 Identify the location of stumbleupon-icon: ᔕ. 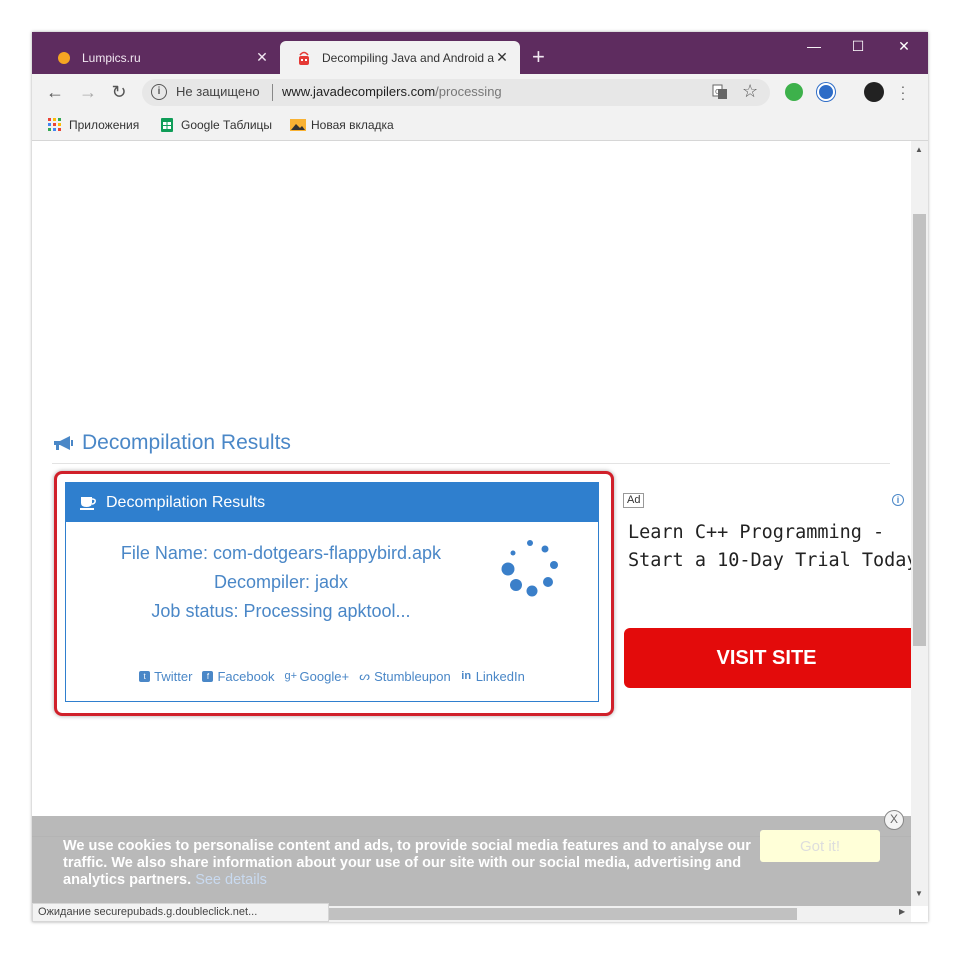
(364, 676).